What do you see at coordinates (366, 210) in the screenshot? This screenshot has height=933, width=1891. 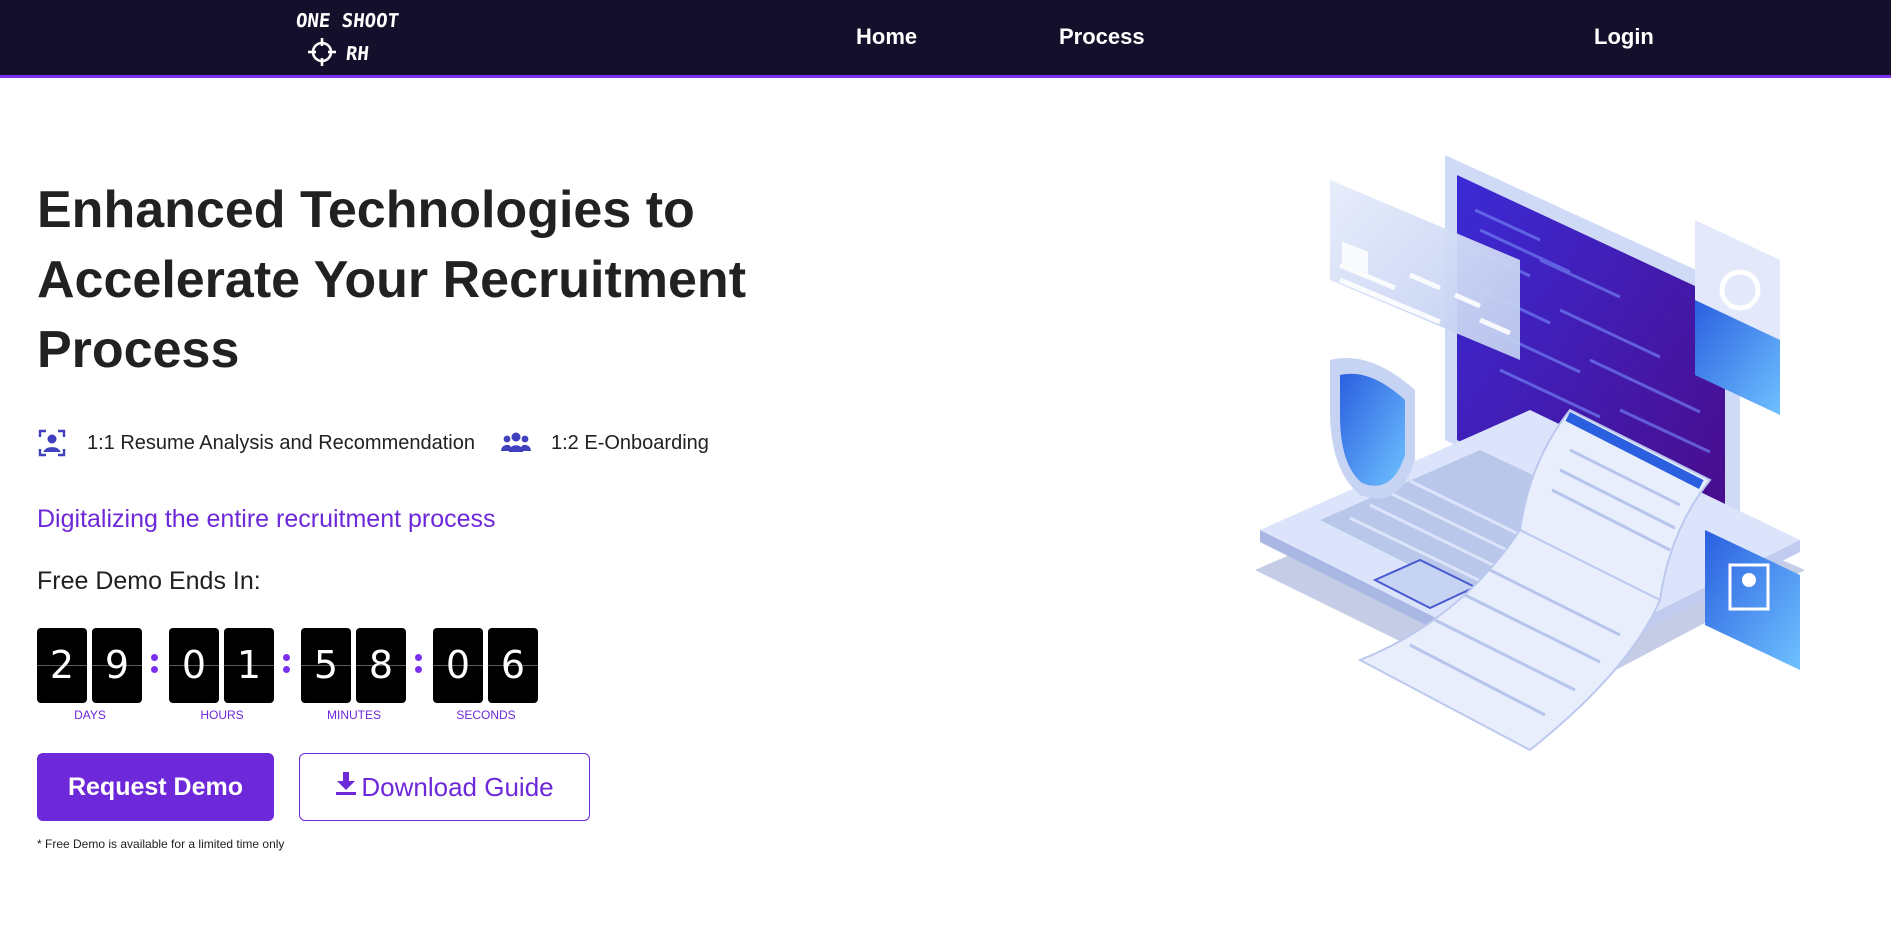 I see `headline-line-1: Enhanced Technologies to` at bounding box center [366, 210].